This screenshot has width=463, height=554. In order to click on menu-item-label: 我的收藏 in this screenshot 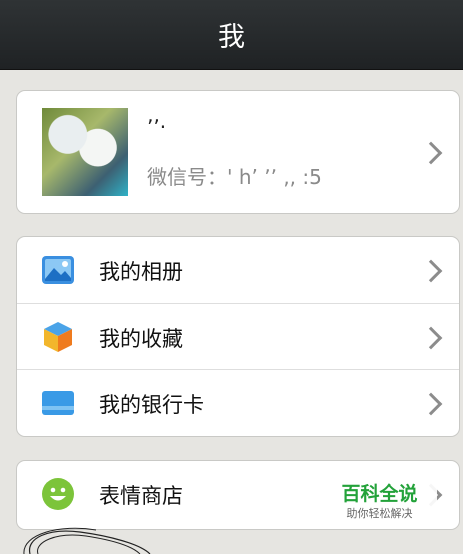, I will do `click(141, 339)`.